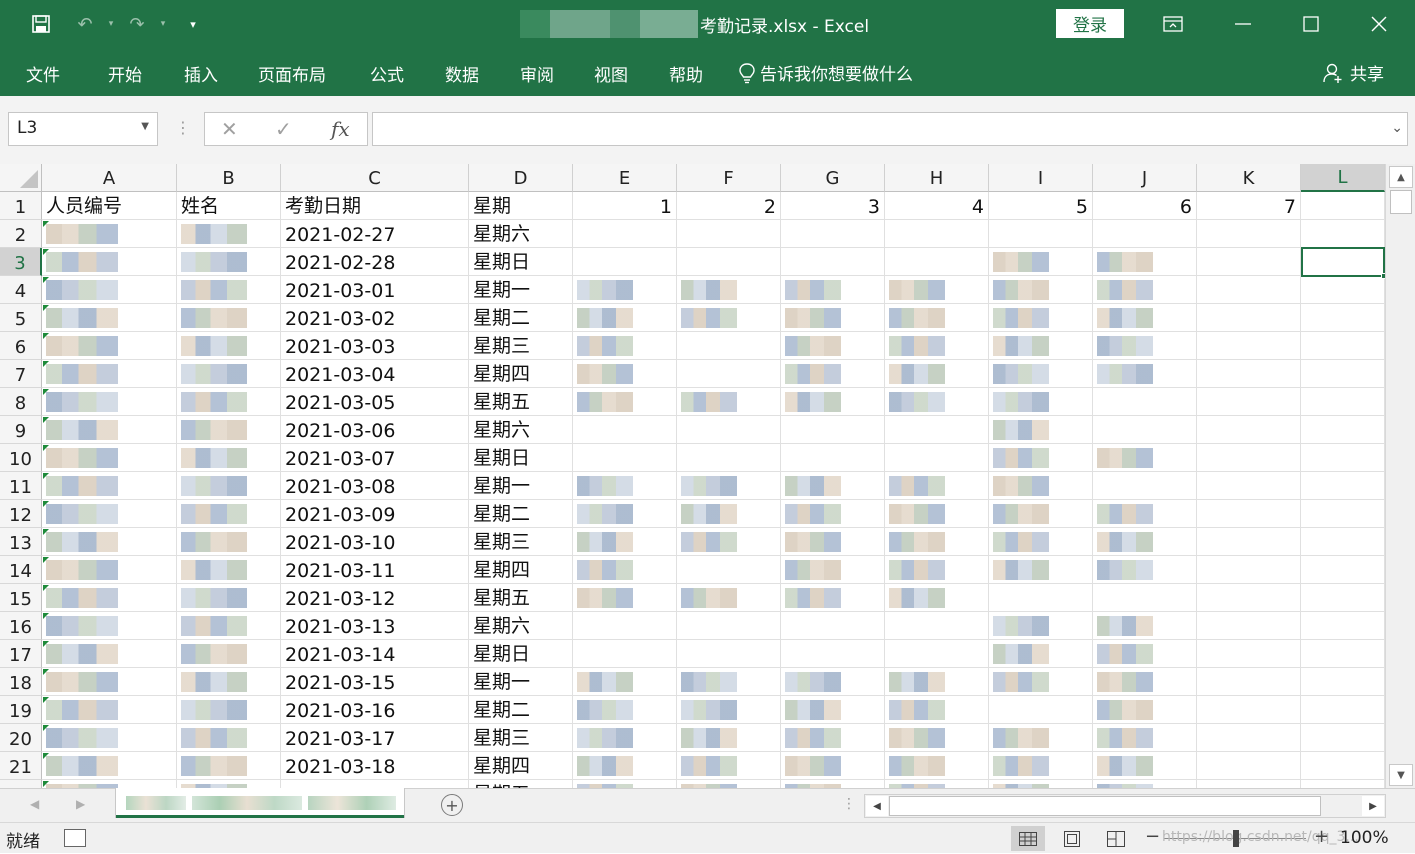 The height and width of the screenshot is (854, 1415). What do you see at coordinates (1041, 598) in the screenshot?
I see `cell-i15` at bounding box center [1041, 598].